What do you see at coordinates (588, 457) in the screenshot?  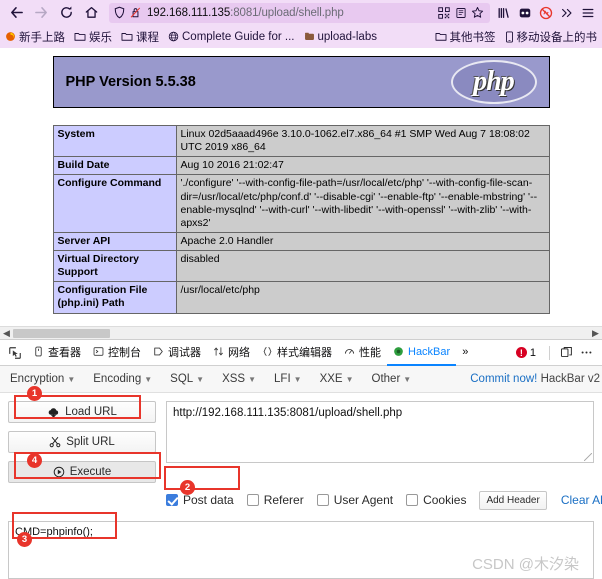 I see `resize-grip-icon` at bounding box center [588, 457].